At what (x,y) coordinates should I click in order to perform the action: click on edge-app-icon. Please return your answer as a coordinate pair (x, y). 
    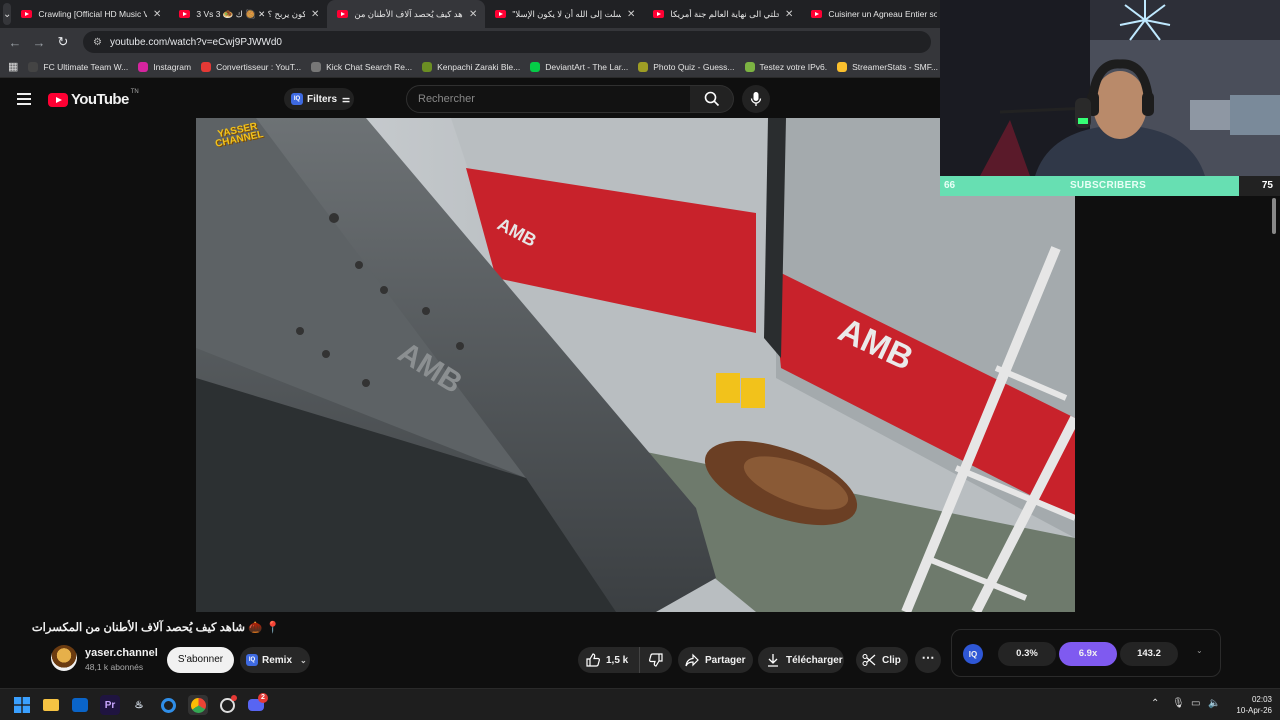
    Looking at the image, I should click on (168, 705).